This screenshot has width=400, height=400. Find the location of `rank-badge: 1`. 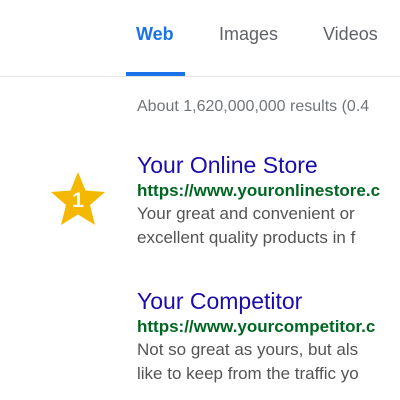

rank-badge: 1 is located at coordinates (78, 200).